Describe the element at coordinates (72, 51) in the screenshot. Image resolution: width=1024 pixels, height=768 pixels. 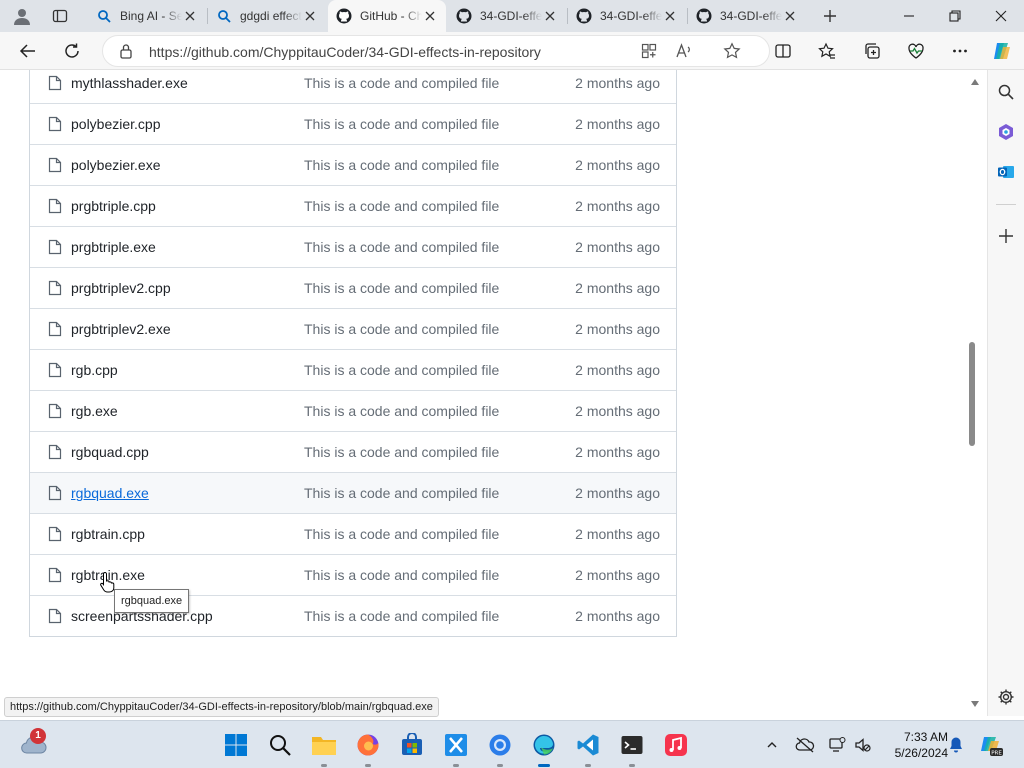
I see `refresh-button` at that location.